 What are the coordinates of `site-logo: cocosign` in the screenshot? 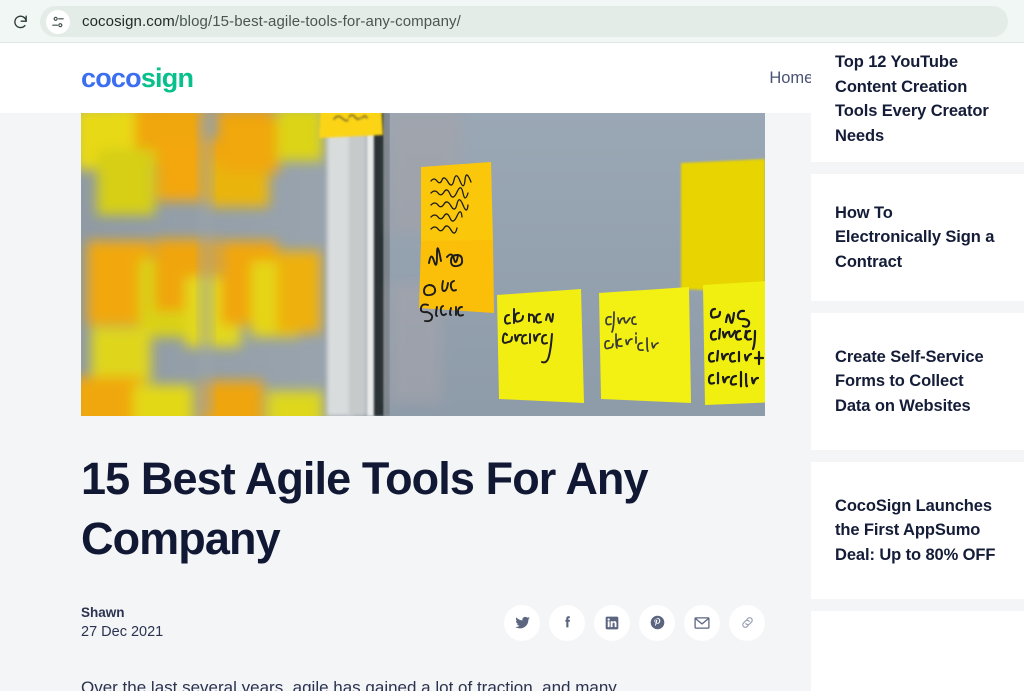 It's located at (137, 78).